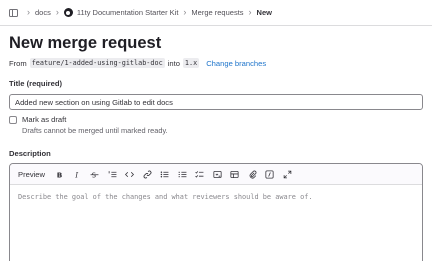 This screenshot has height=261, width=432. What do you see at coordinates (191, 63) in the screenshot?
I see `target-branch: 1.x` at bounding box center [191, 63].